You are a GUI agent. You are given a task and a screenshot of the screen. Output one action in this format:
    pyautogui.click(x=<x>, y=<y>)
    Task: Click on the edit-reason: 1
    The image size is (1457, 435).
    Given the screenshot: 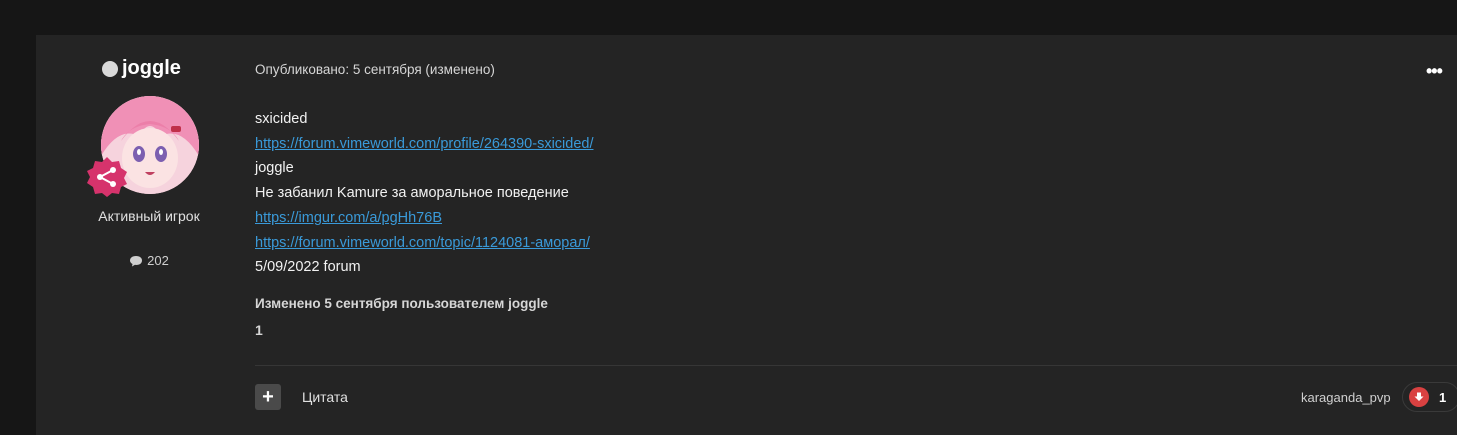 What is the action you would take?
    pyautogui.click(x=259, y=330)
    